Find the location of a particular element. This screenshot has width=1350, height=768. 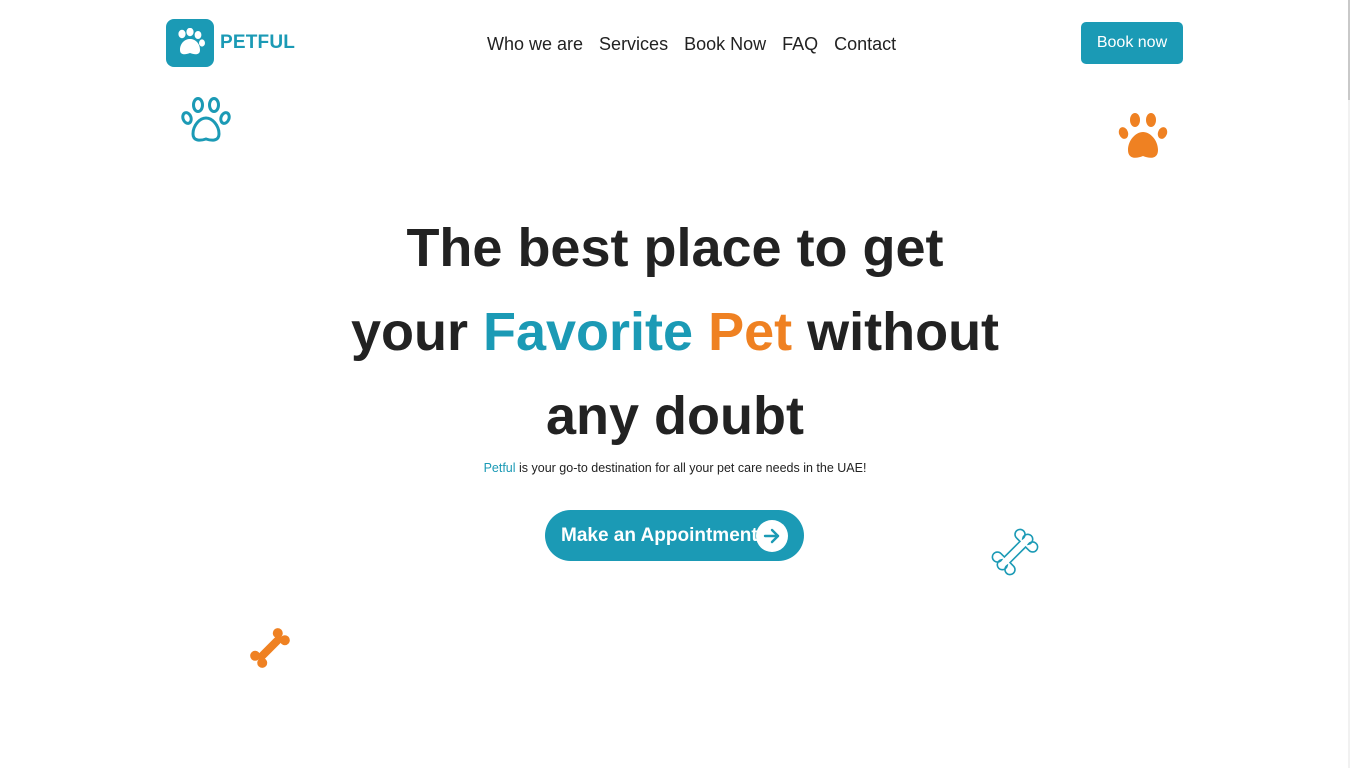

bone-outline-icon is located at coordinates (1015, 554).